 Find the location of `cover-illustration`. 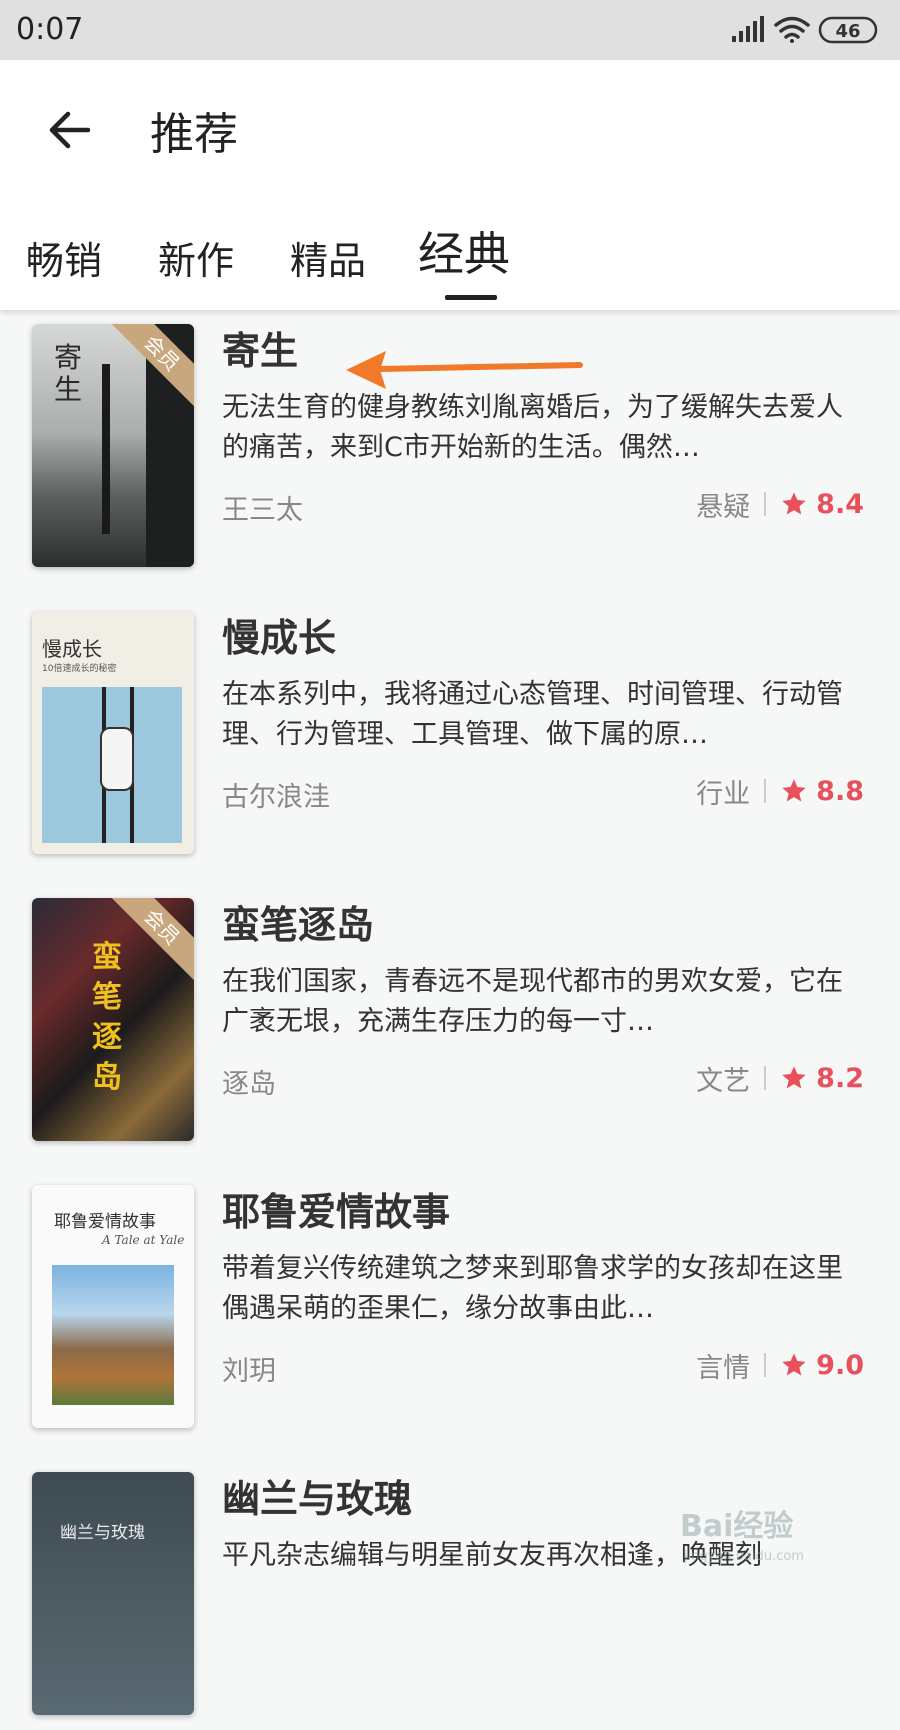

cover-illustration is located at coordinates (112, 765).